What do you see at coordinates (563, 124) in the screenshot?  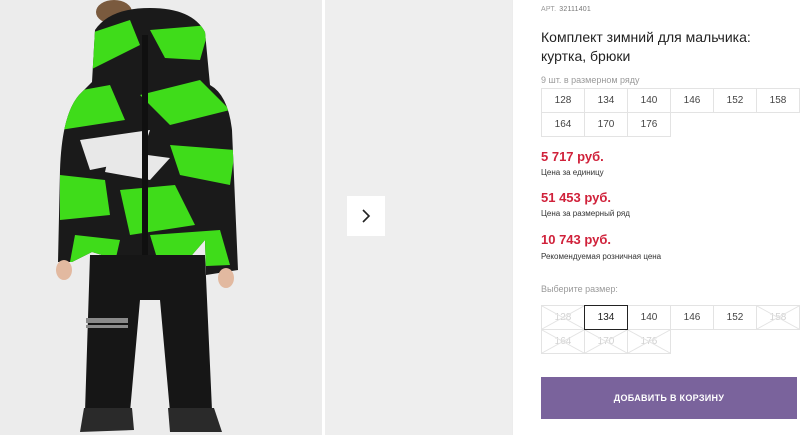 I see `set-size-cell: 164` at bounding box center [563, 124].